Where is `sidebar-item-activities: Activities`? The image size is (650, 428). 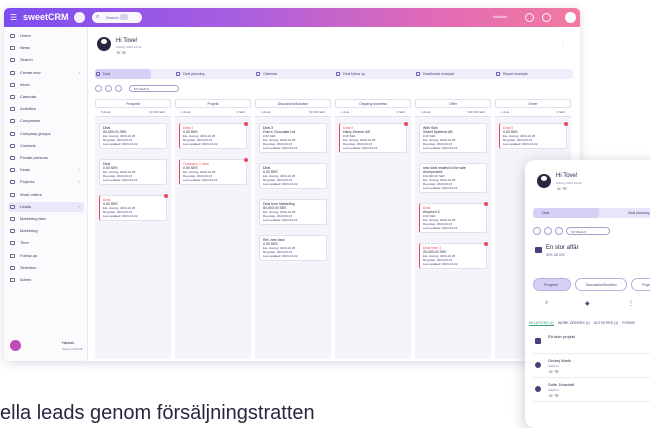 sidebar-item-activities: Activities is located at coordinates (46, 109).